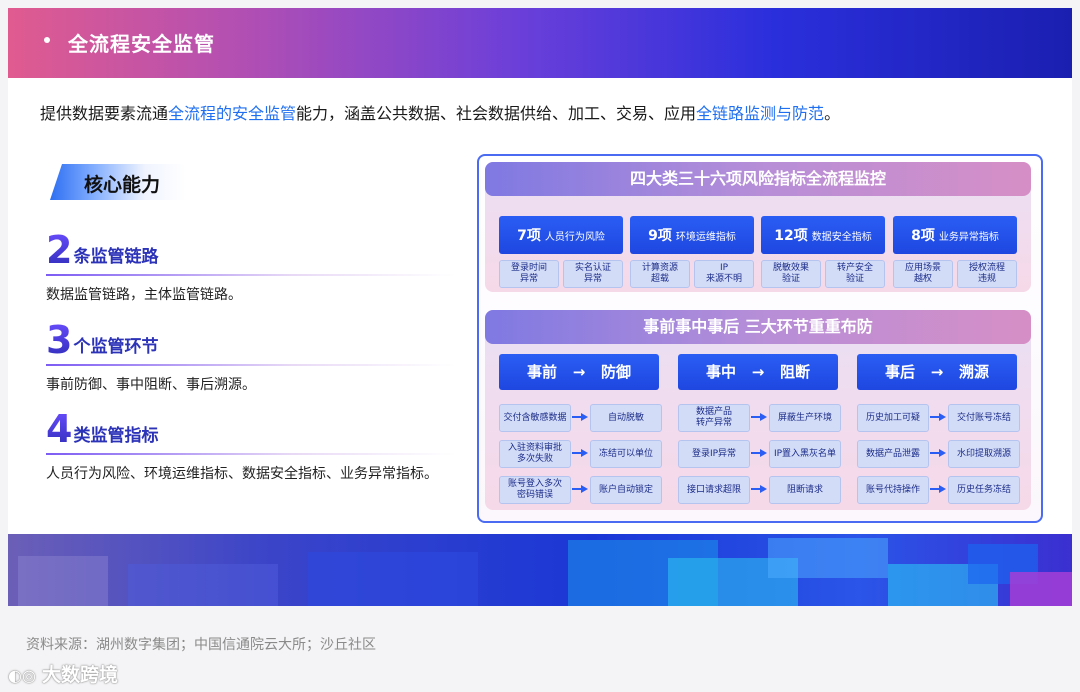  Describe the element at coordinates (242, 474) in the screenshot. I see `capability-desc: 人员行为风险、环境运维指标、数据安全指标、业务异常指标。` at that location.